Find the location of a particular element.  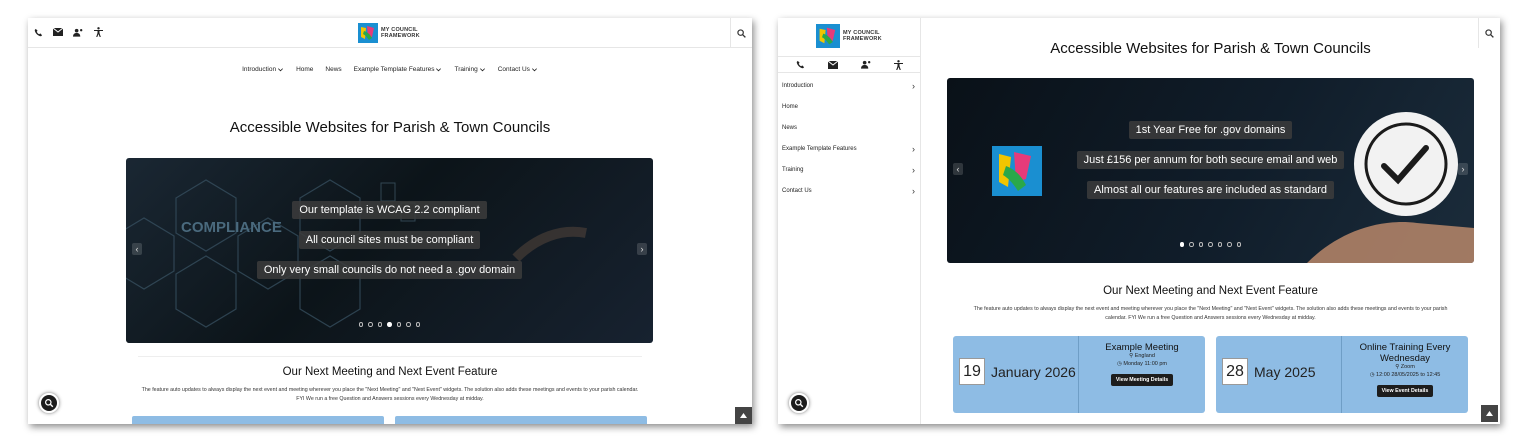

sidebar-item-introduction: Introduction › is located at coordinates (849, 85).